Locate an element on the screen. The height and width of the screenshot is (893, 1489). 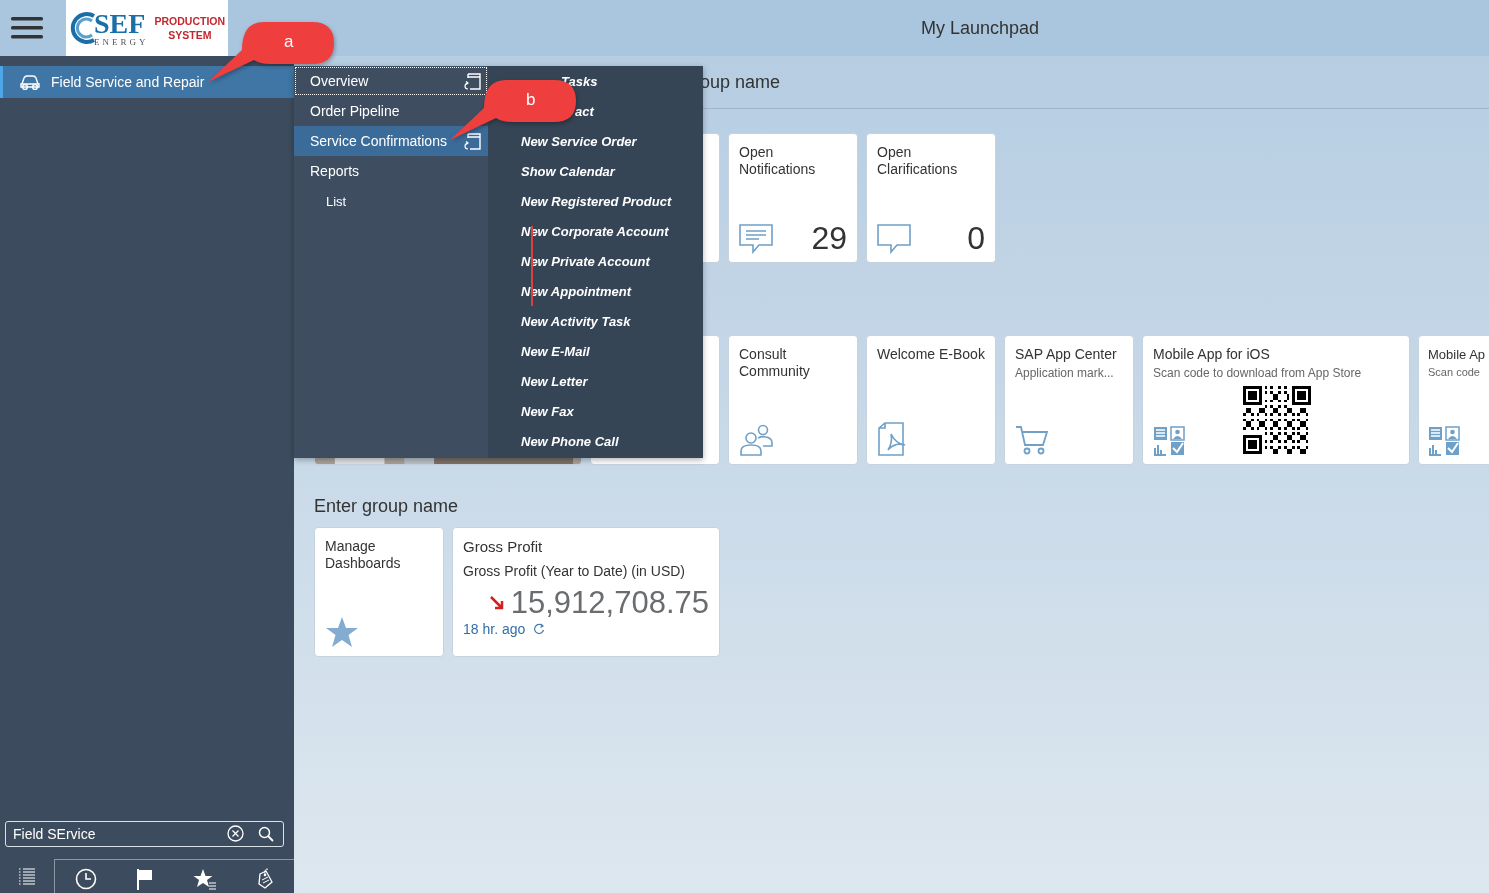
search-icon is located at coordinates (266, 834).